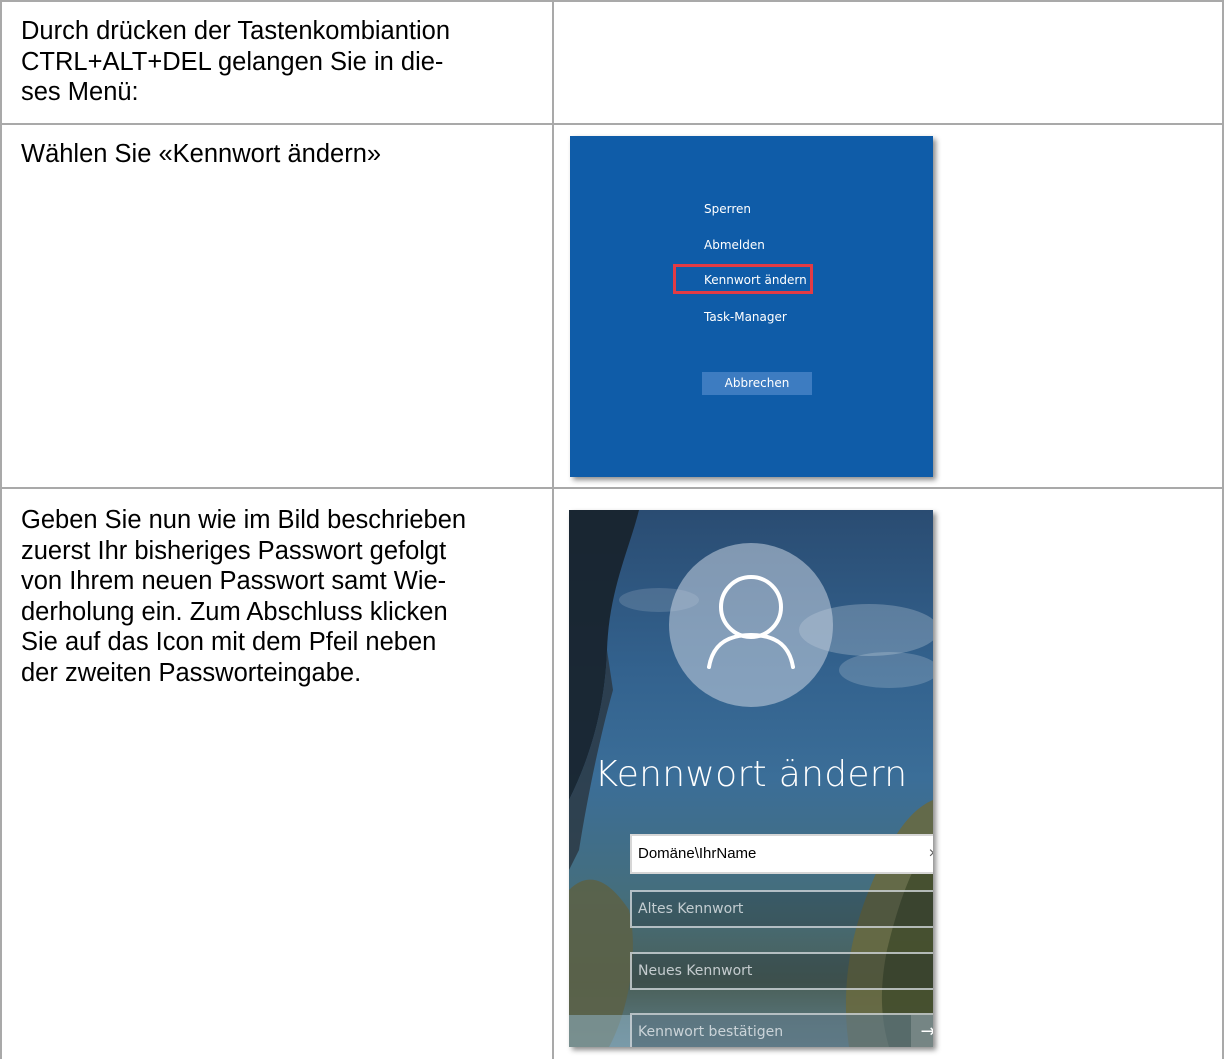 This screenshot has height=1059, width=1224. What do you see at coordinates (232, 61) in the screenshot?
I see `text-line: CTRL+ALT+DEL gelangen Sie in die-` at bounding box center [232, 61].